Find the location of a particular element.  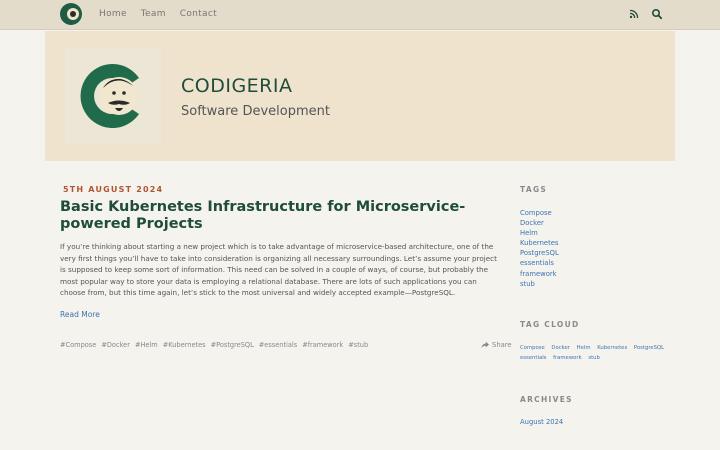

share-button: Share is located at coordinates (496, 345).